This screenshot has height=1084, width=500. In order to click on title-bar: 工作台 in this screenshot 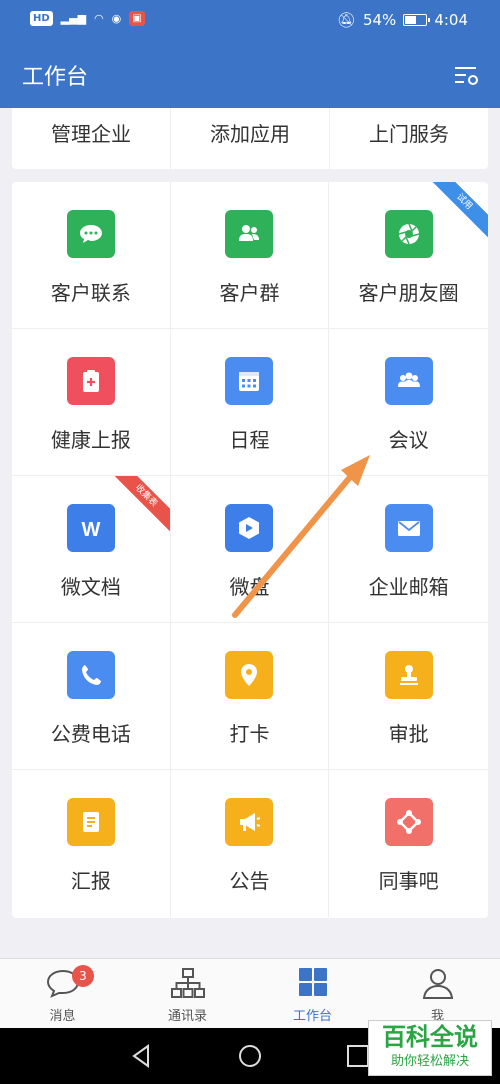, I will do `click(250, 75)`.